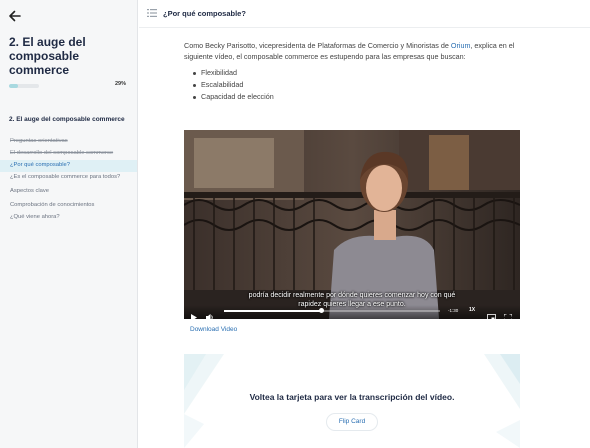  Describe the element at coordinates (47, 56) in the screenshot. I see `course-title: 2. El auge del composable commerce` at that location.